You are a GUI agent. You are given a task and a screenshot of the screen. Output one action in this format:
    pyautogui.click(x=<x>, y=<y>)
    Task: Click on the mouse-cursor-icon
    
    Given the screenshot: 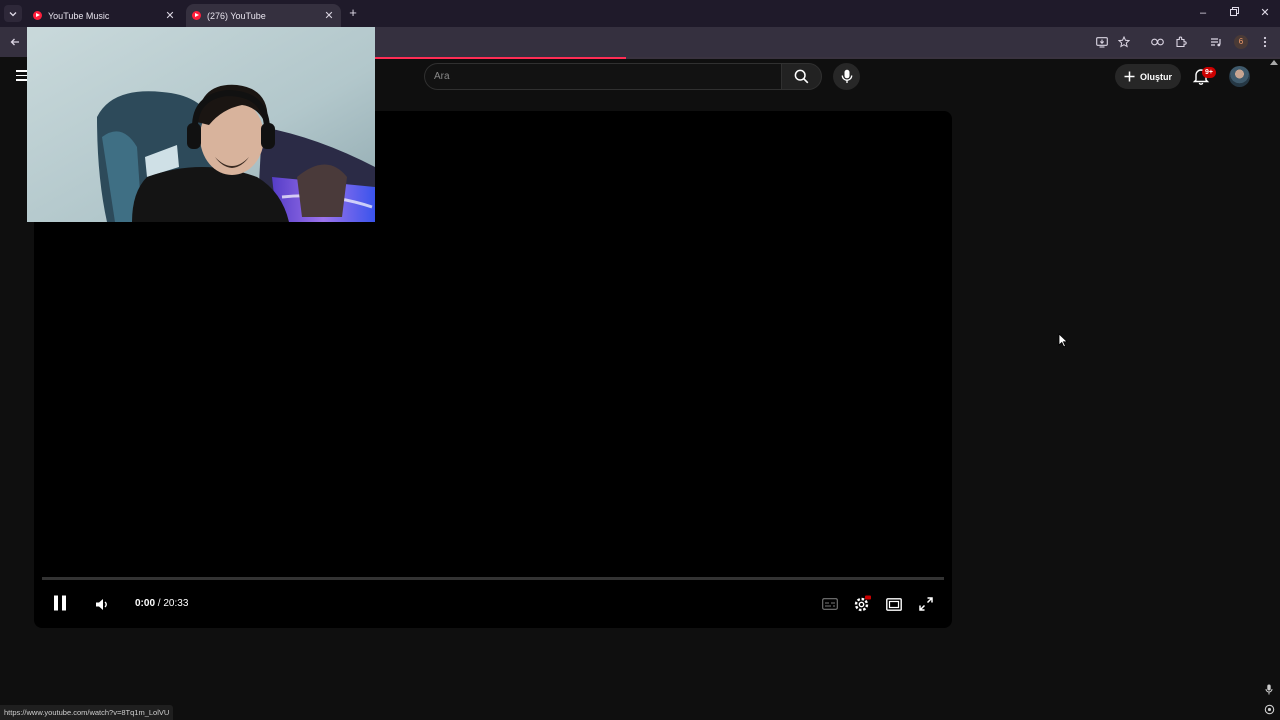 What is the action you would take?
    pyautogui.click(x=1063, y=340)
    